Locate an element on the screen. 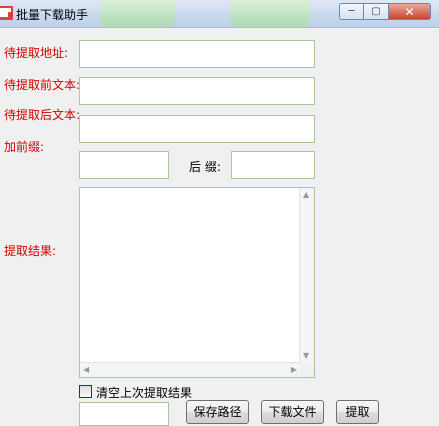  window-controls: ─ ▢ ✕ is located at coordinates (385, 11).